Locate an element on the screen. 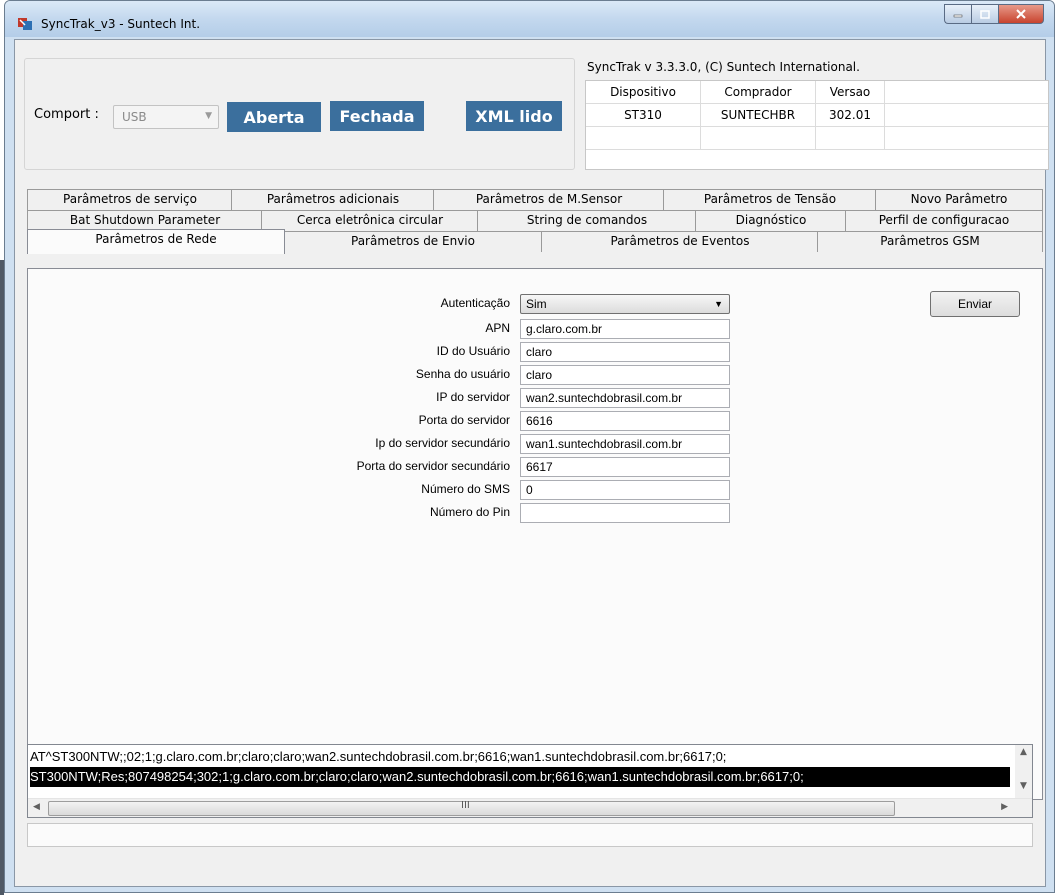 The image size is (1057, 895). scroll-right-icon: ▶ is located at coordinates (1004, 807).